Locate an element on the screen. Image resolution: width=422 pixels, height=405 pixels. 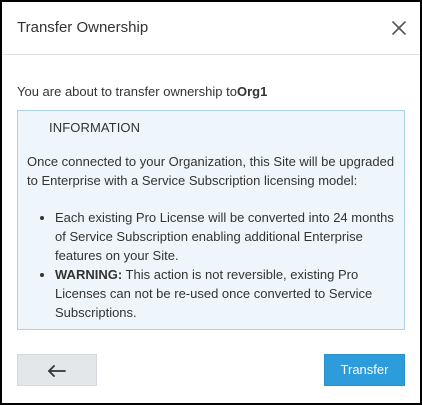
close-icon is located at coordinates (399, 28).